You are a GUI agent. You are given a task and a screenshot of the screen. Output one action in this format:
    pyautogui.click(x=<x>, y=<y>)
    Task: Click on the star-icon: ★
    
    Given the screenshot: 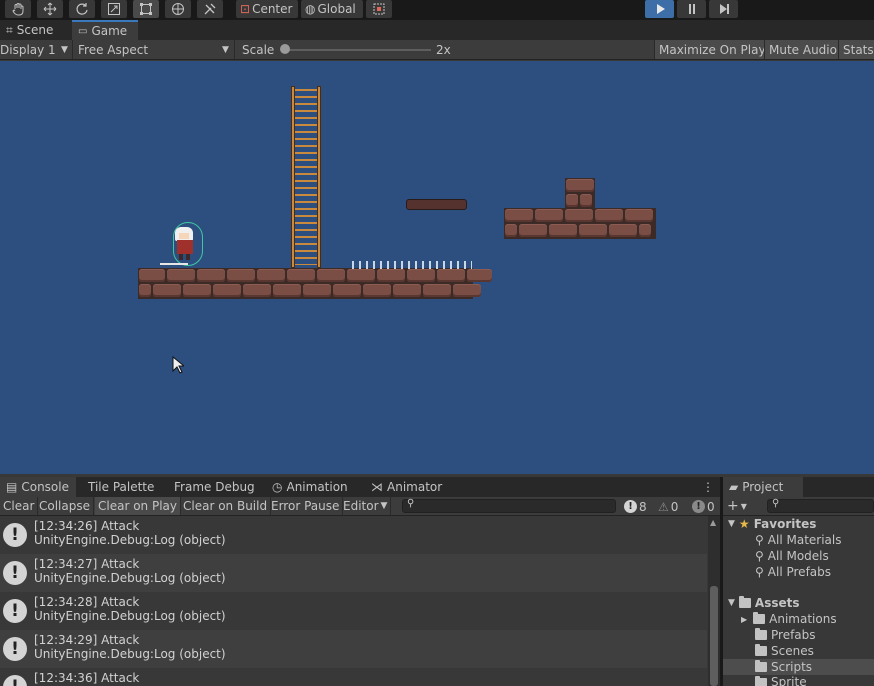 What is the action you would take?
    pyautogui.click(x=744, y=524)
    